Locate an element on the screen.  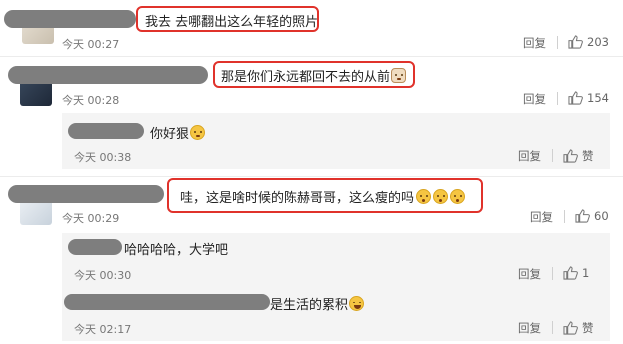
reply-text-row: 是生活的累积 is located at coordinates (317, 303).